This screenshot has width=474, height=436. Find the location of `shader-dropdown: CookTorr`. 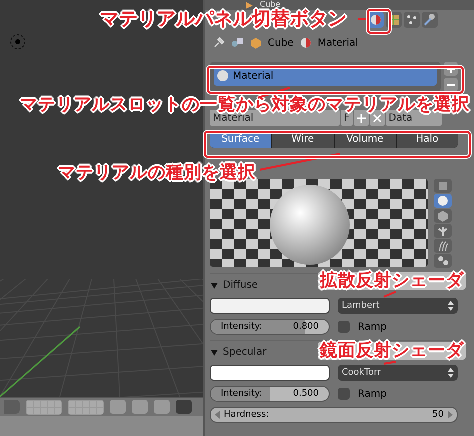

shader-dropdown: CookTorr is located at coordinates (398, 373).